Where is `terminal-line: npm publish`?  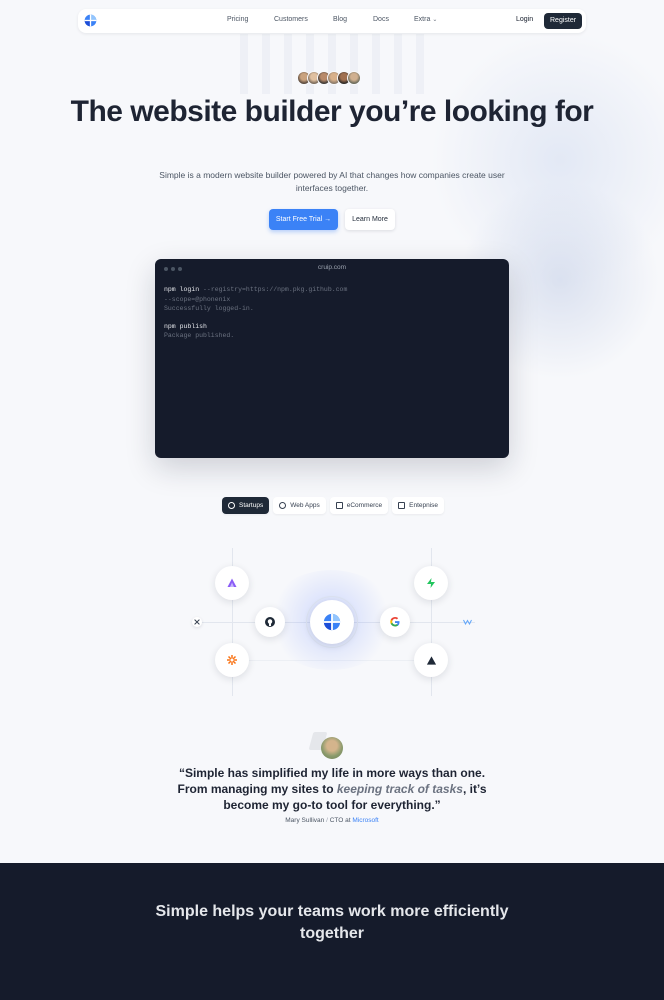
terminal-line: npm publish is located at coordinates (185, 326).